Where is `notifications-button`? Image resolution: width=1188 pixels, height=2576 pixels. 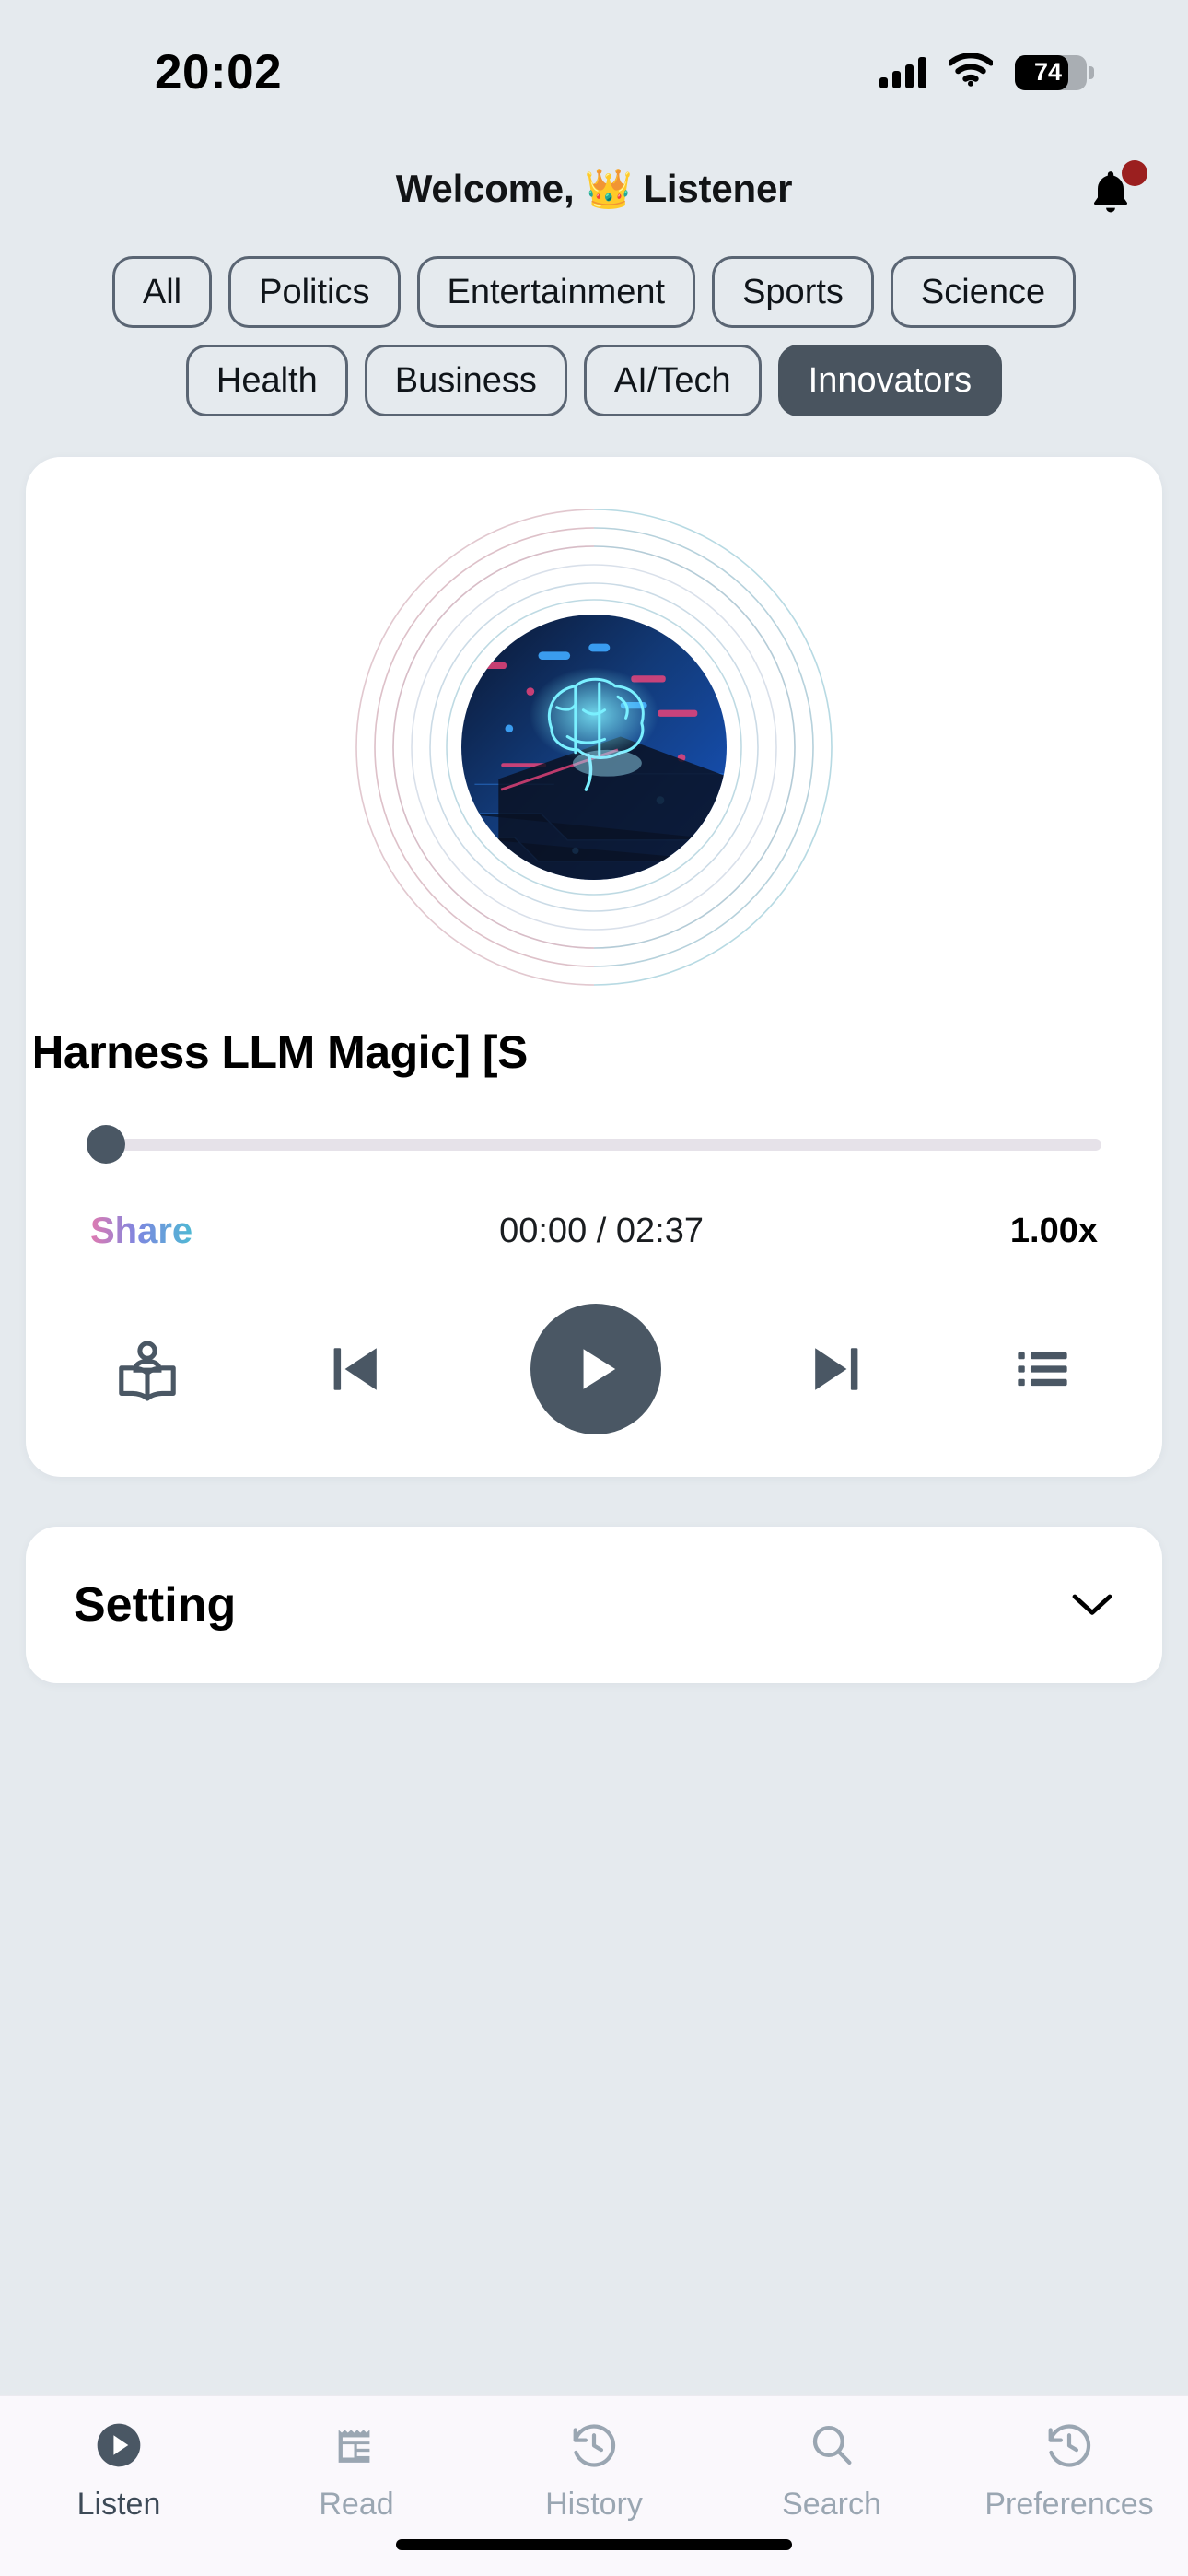
notifications-button is located at coordinates (1115, 192).